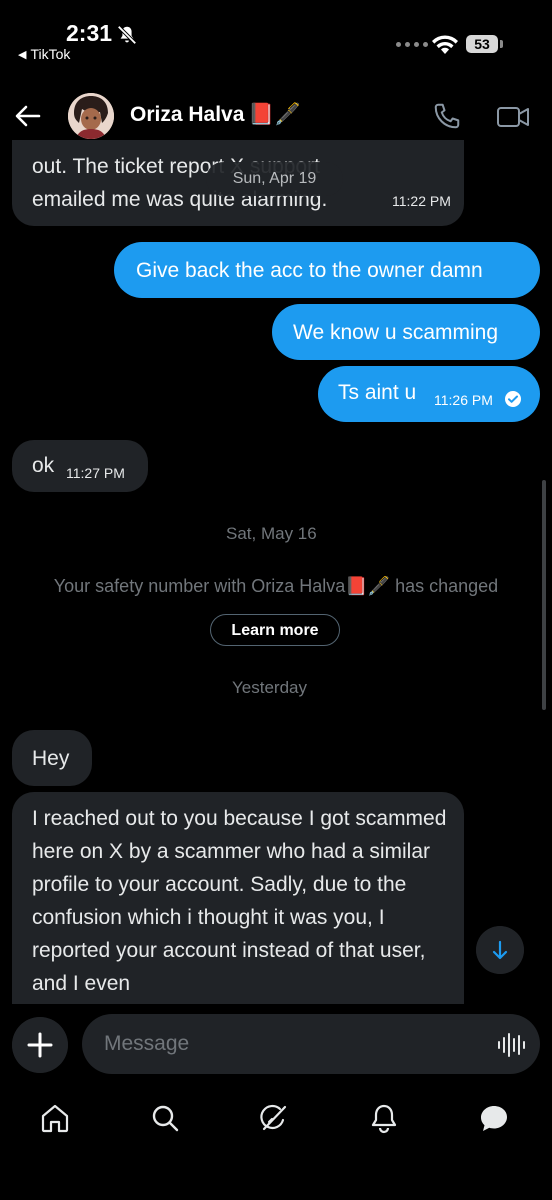 The width and height of the screenshot is (552, 1200). I want to click on message-input, so click(311, 1044).